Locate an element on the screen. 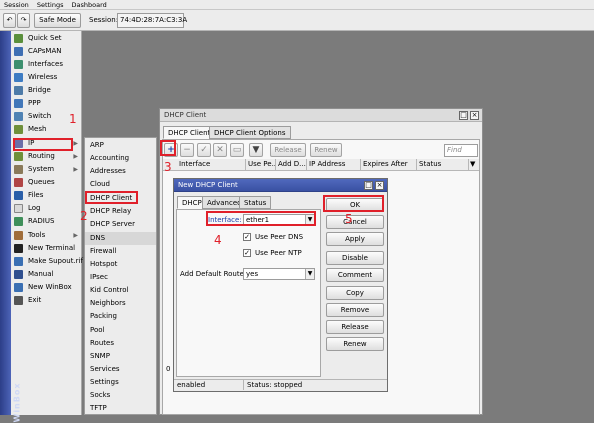 This screenshot has height=423, width=594. comment-button: Comment is located at coordinates (355, 275).